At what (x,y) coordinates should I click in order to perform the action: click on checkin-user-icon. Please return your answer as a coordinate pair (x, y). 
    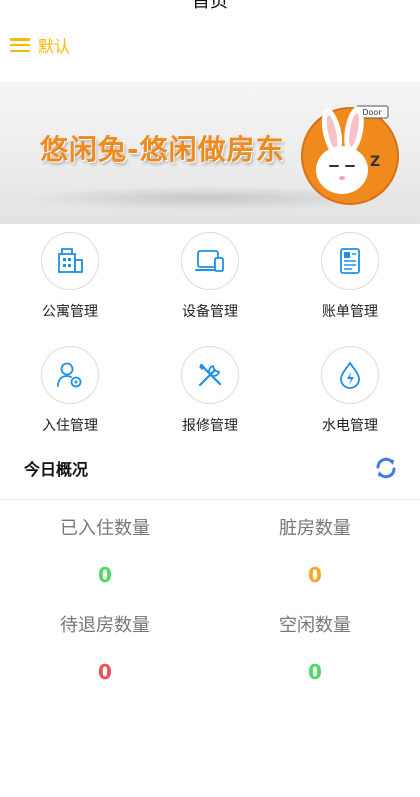
    Looking at the image, I should click on (69, 375).